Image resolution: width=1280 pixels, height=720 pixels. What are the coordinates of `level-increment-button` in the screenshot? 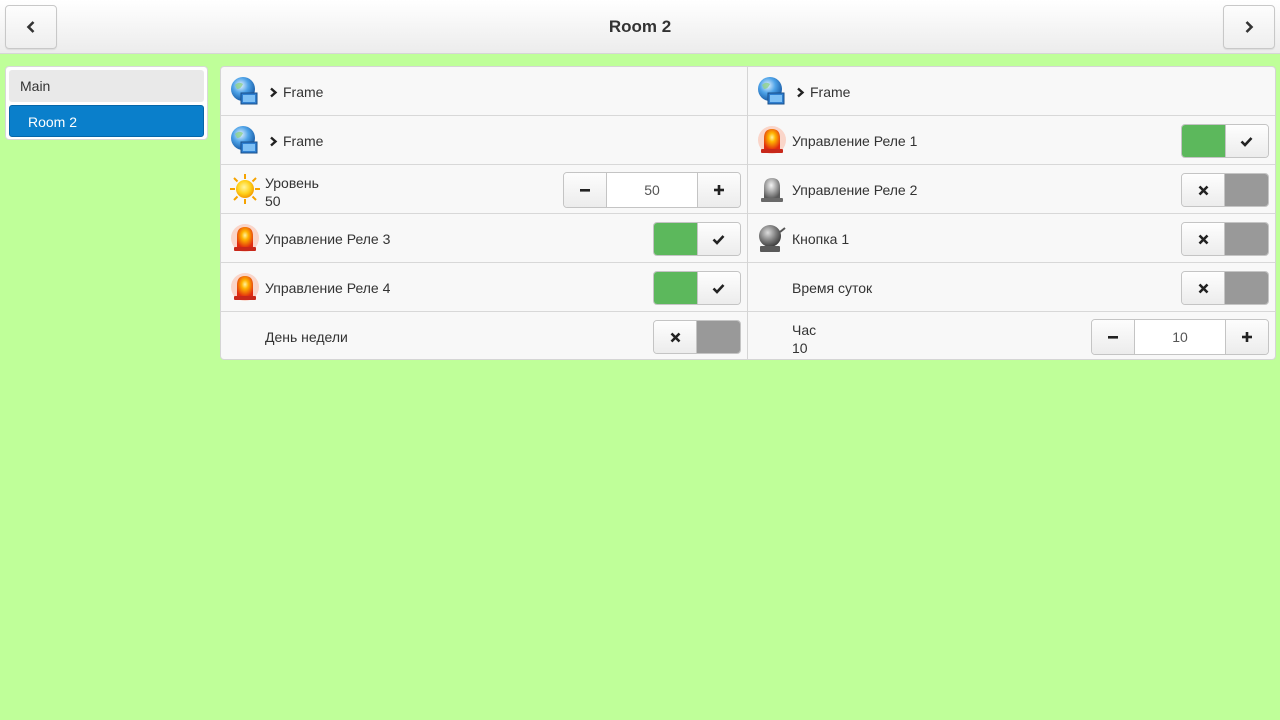 It's located at (718, 190).